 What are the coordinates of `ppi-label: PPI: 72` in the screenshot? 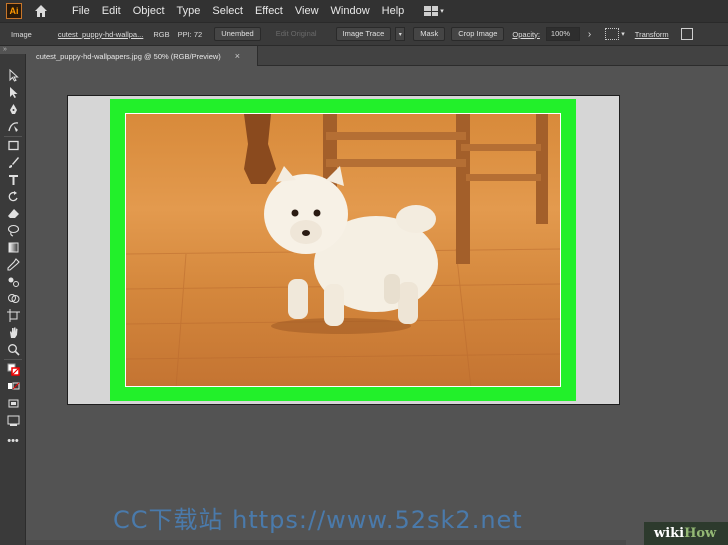 It's located at (190, 34).